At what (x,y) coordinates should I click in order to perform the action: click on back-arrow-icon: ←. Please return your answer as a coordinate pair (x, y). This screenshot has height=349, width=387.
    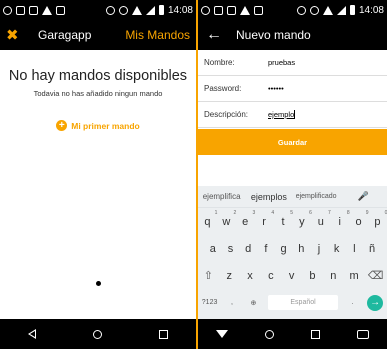
    Looking at the image, I should click on (214, 35).